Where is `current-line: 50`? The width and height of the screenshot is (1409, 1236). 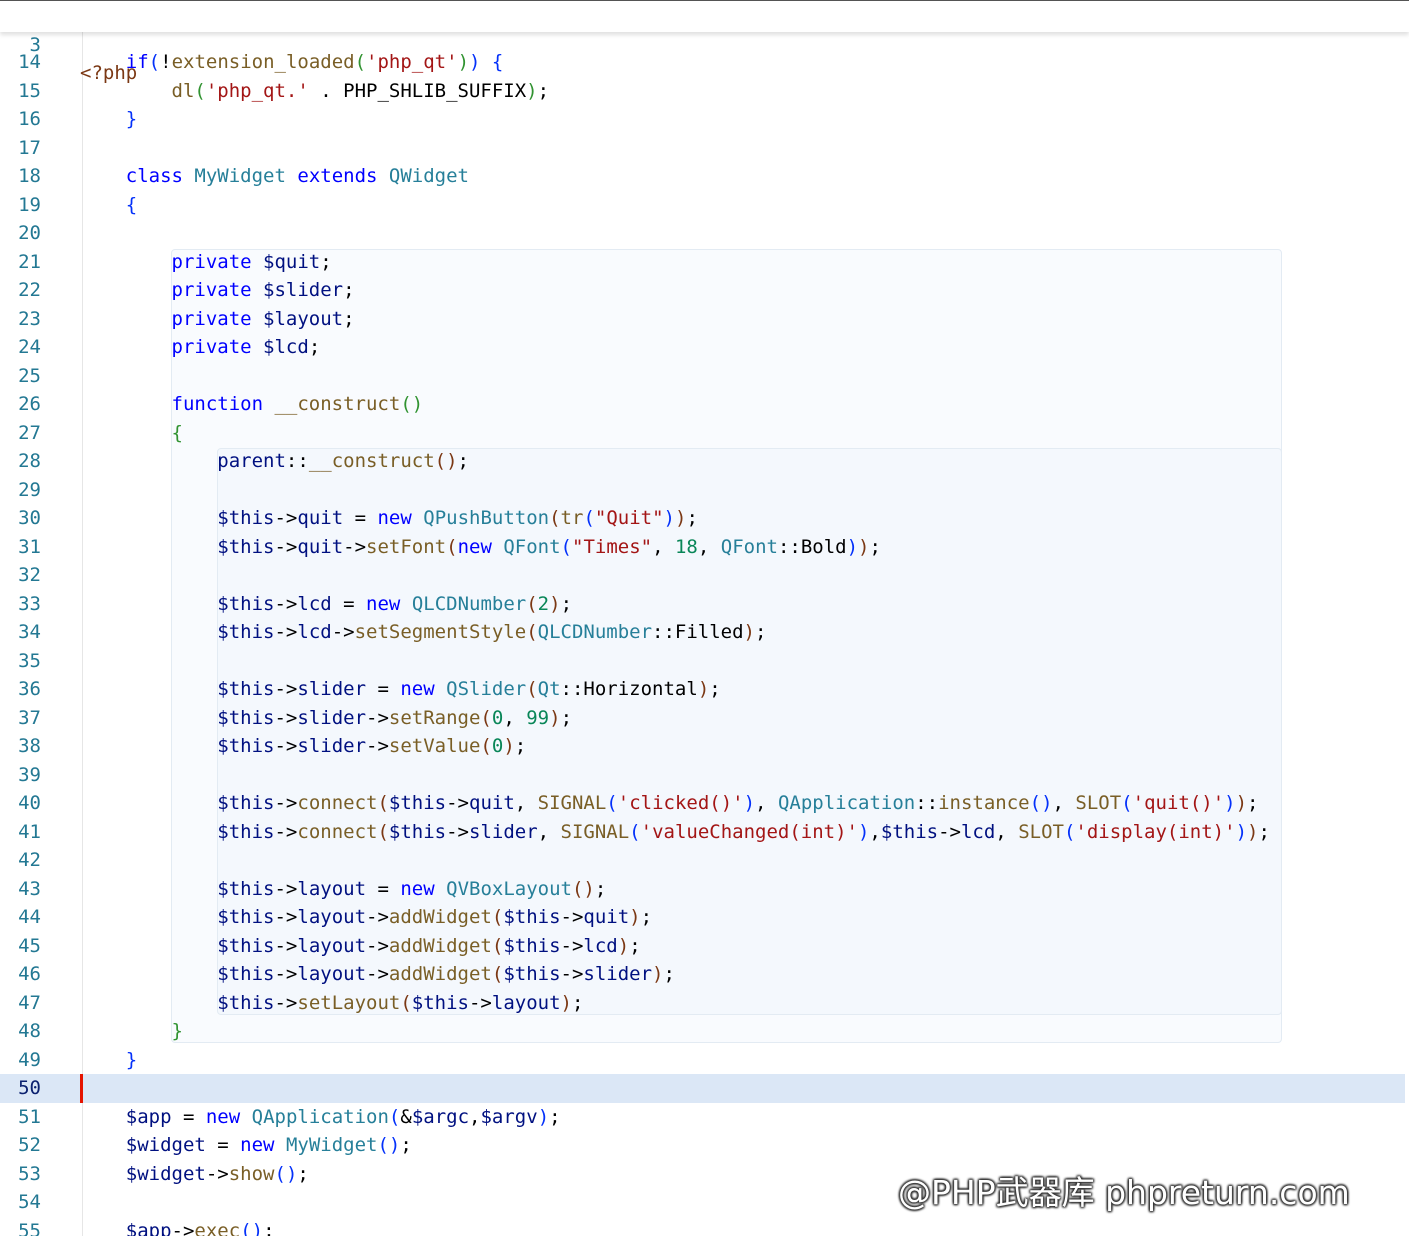
current-line: 50 is located at coordinates (702, 1088).